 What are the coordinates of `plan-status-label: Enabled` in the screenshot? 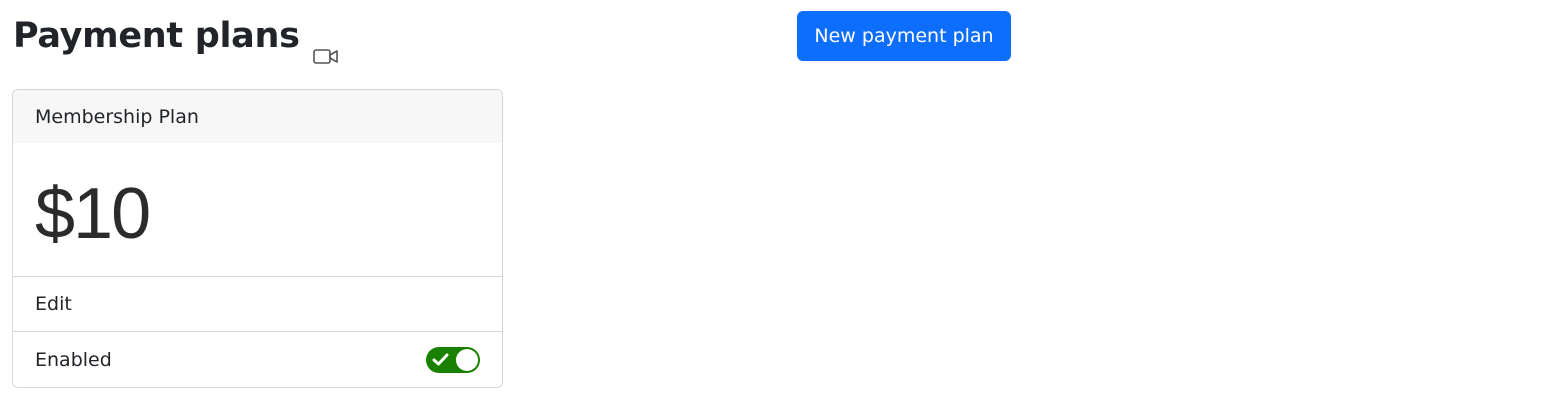 It's located at (73, 359).